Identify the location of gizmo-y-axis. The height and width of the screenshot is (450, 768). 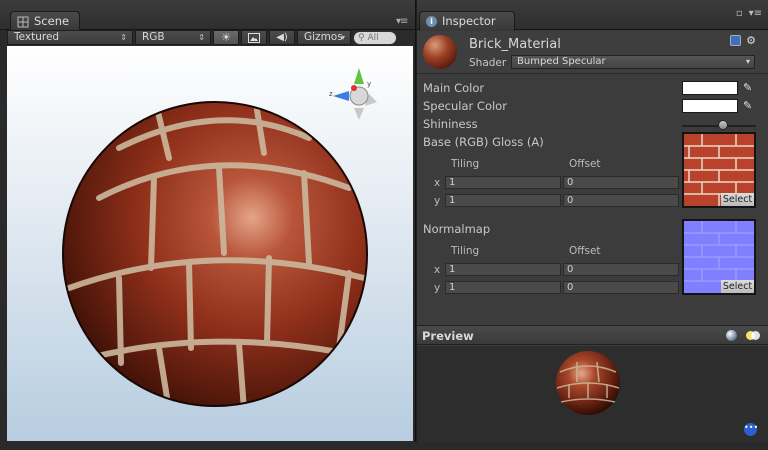
(359, 76).